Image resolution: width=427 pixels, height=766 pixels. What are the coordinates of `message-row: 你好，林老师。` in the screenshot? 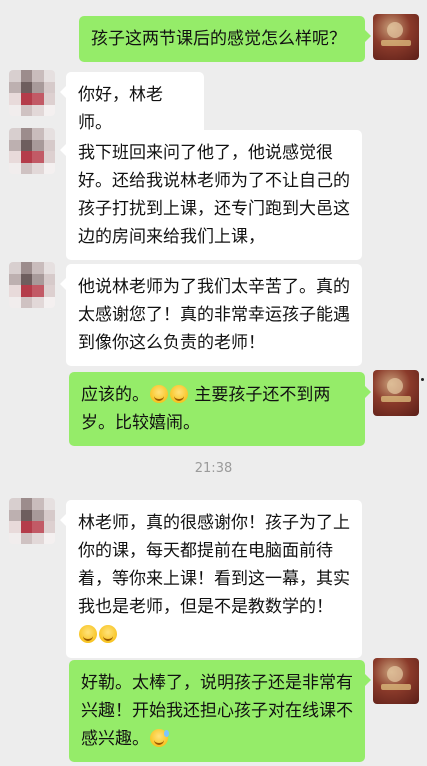 It's located at (213, 108).